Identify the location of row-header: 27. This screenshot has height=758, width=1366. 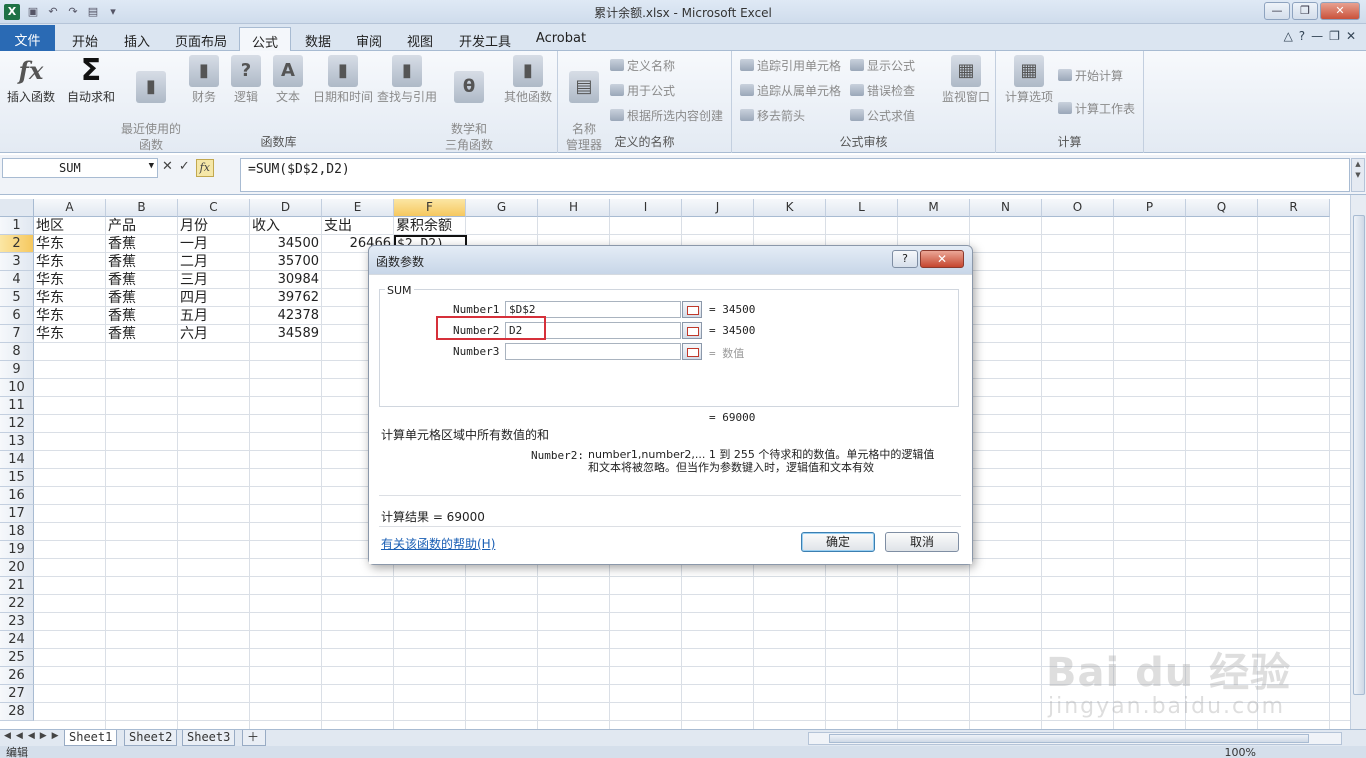
(17, 694).